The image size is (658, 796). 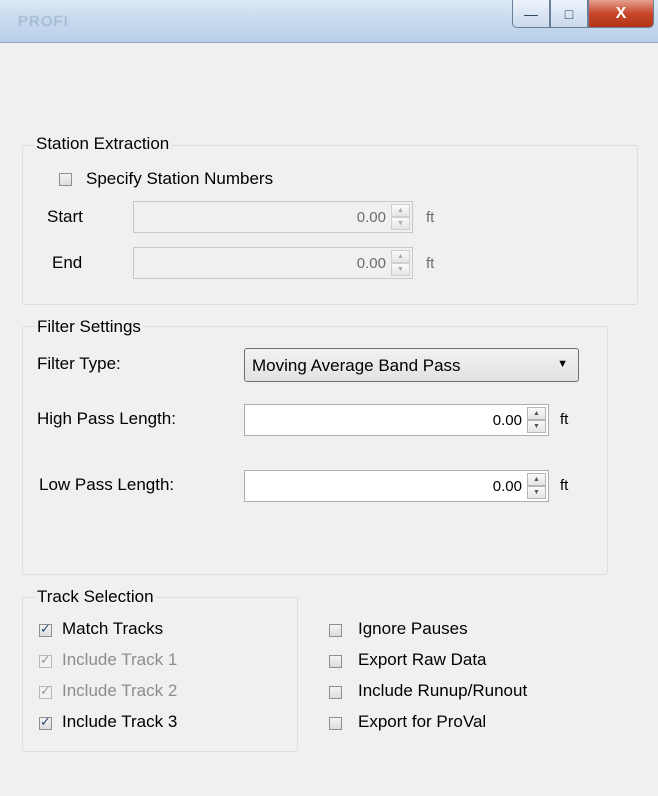 I want to click on ignore-pauses-label: Ignore Pauses, so click(x=413, y=628).